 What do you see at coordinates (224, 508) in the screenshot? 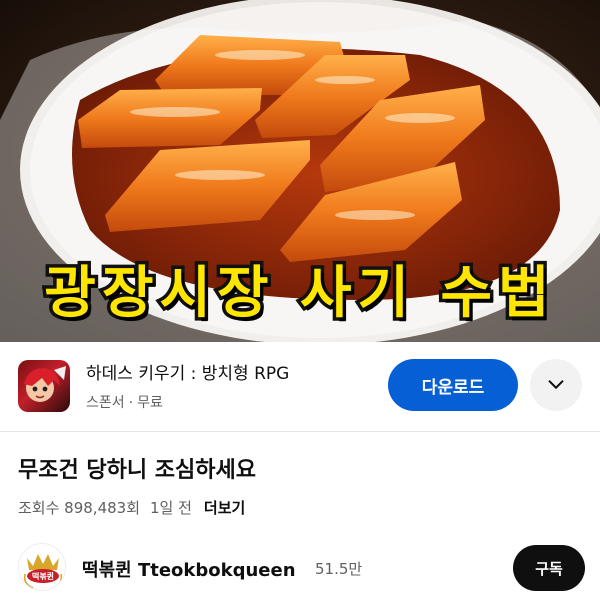
I see `more-link: 더보기` at bounding box center [224, 508].